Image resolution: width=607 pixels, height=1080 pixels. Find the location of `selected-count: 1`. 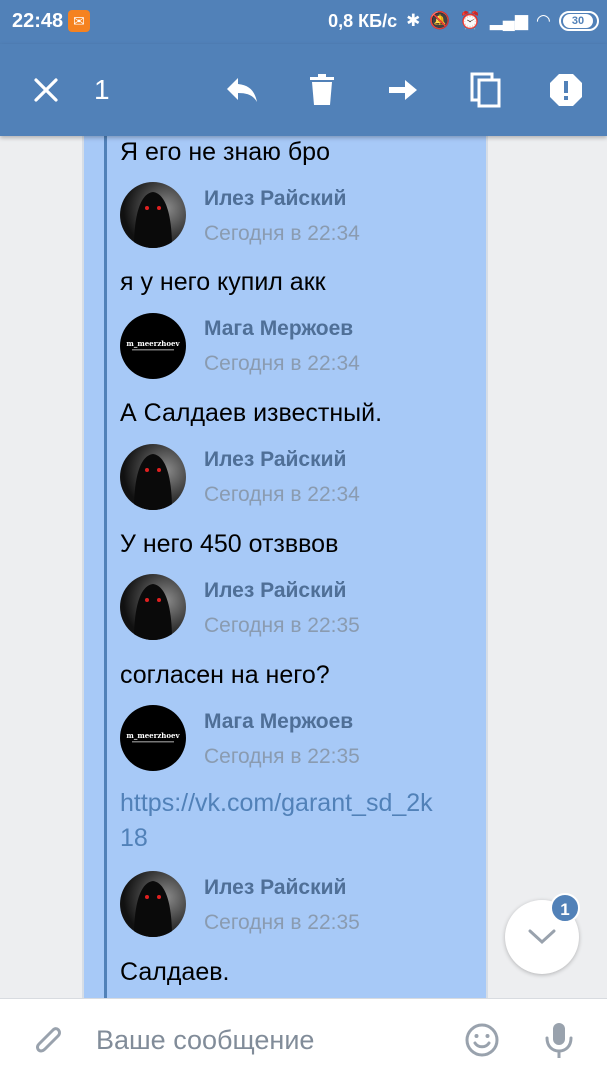

selected-count: 1 is located at coordinates (102, 89).